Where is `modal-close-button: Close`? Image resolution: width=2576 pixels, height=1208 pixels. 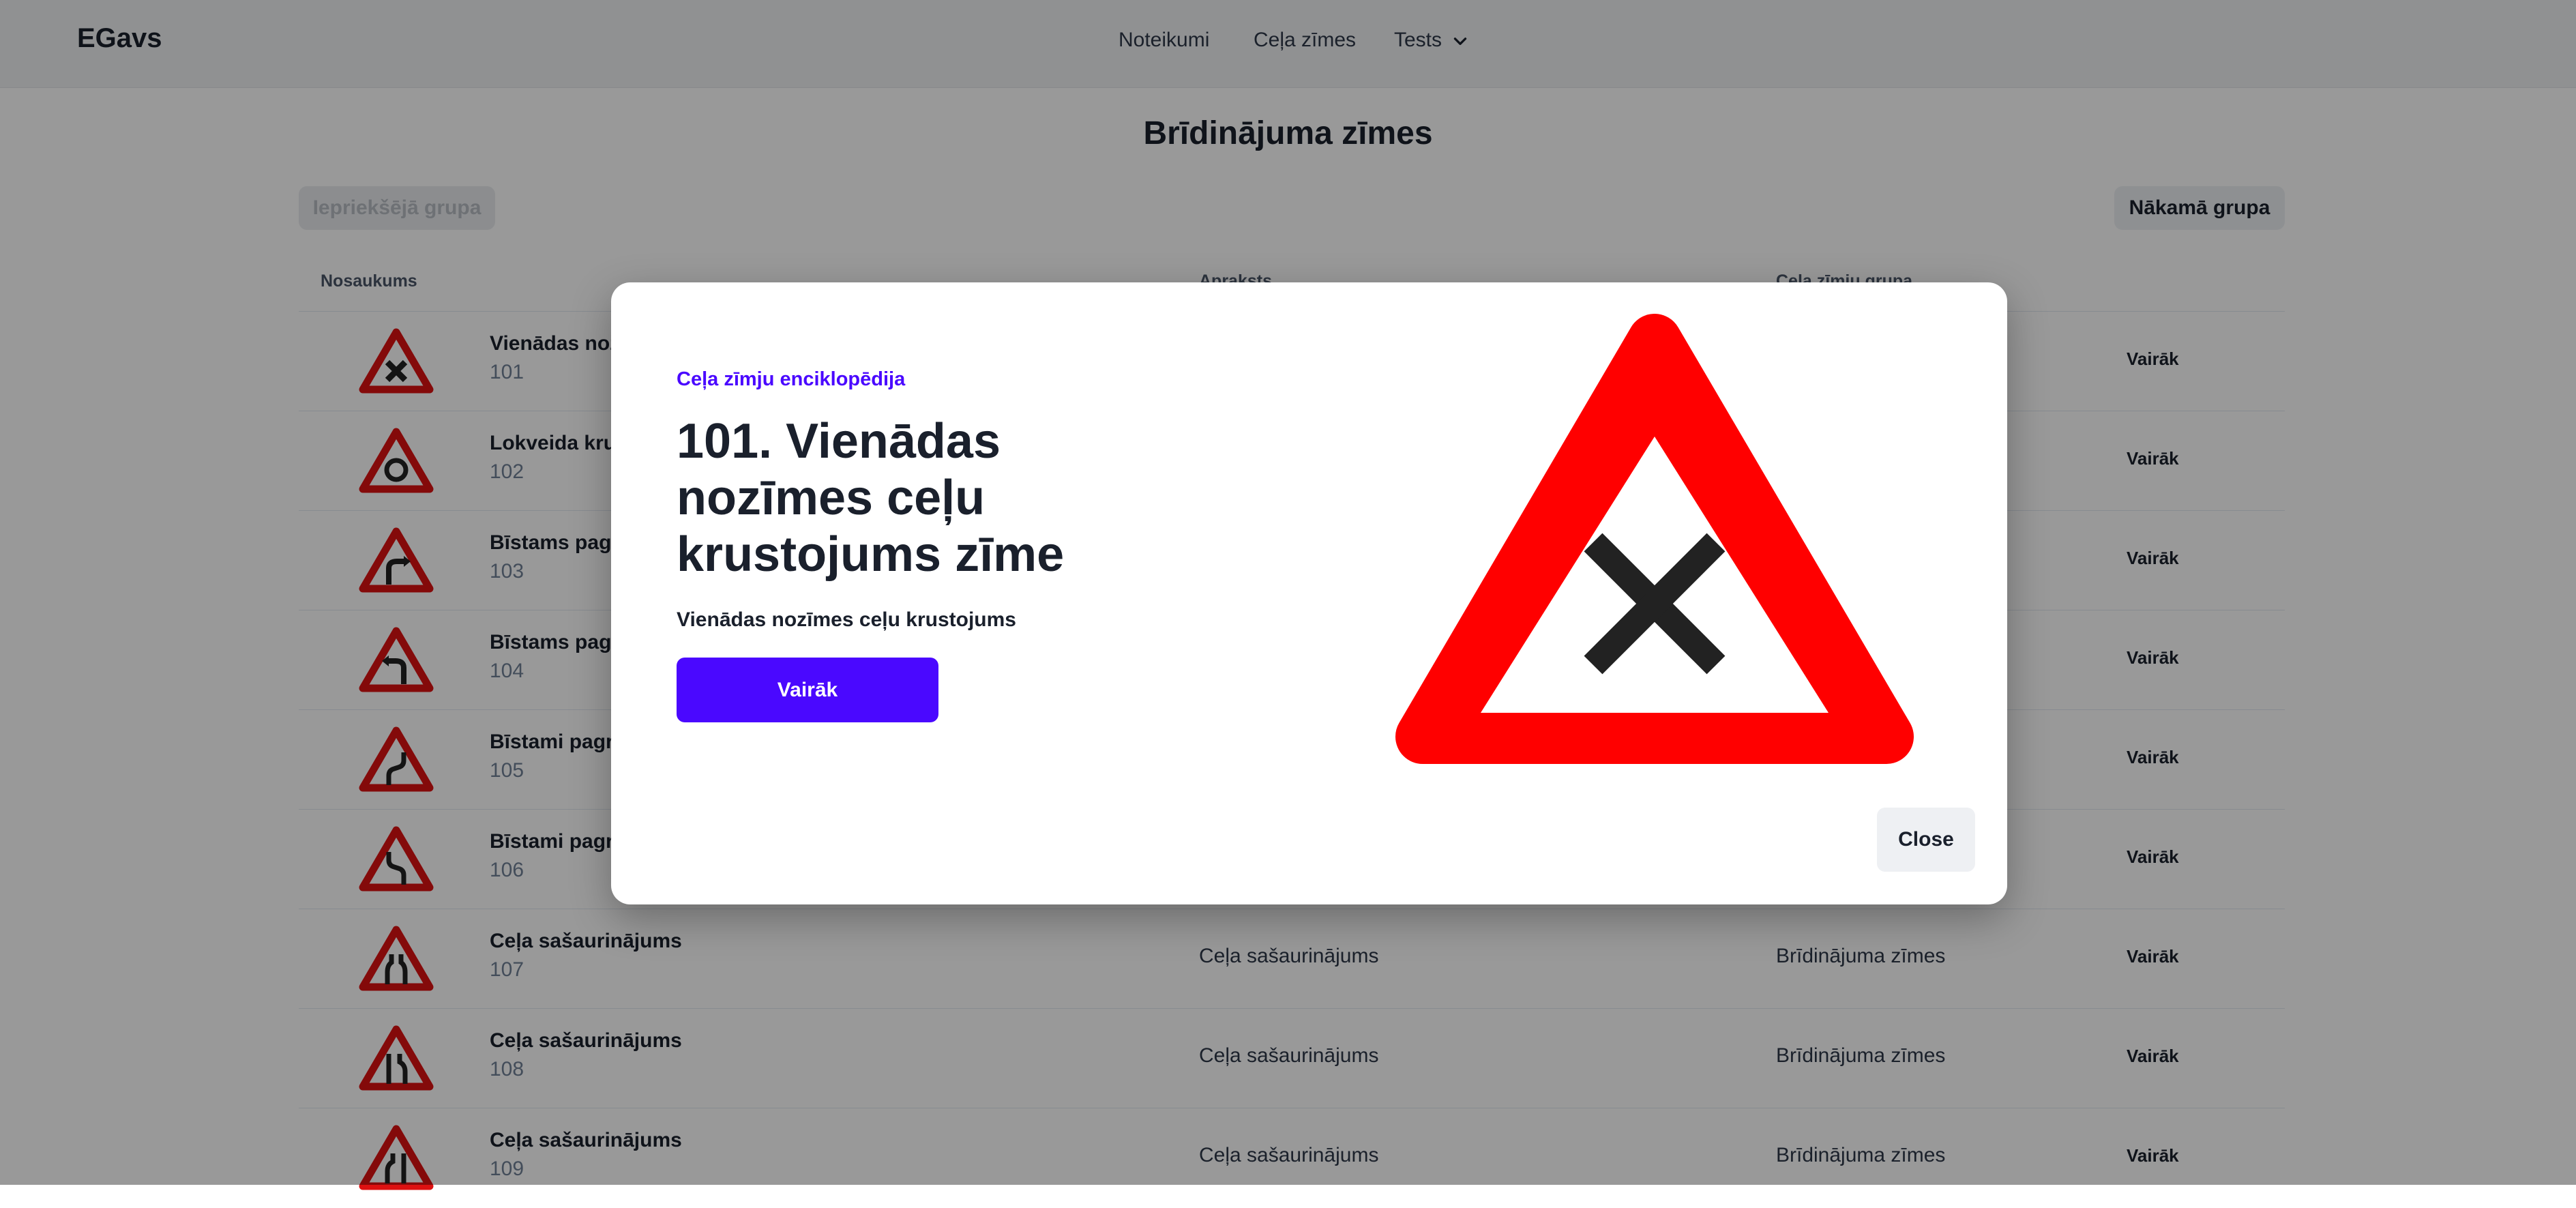
modal-close-button: Close is located at coordinates (1926, 840).